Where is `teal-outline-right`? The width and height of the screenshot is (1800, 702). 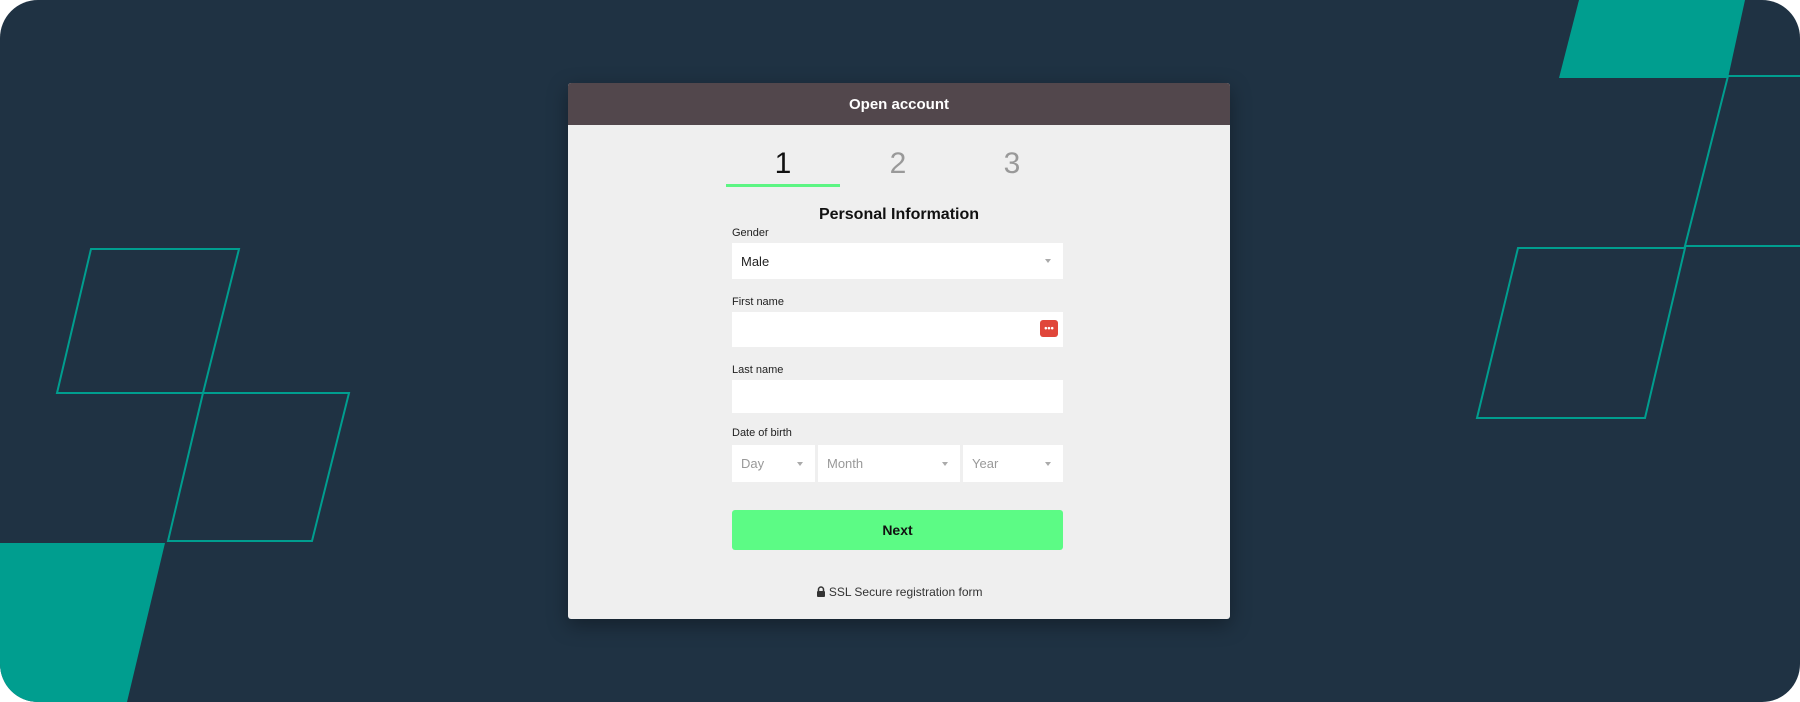
teal-outline-right is located at coordinates (1581, 333).